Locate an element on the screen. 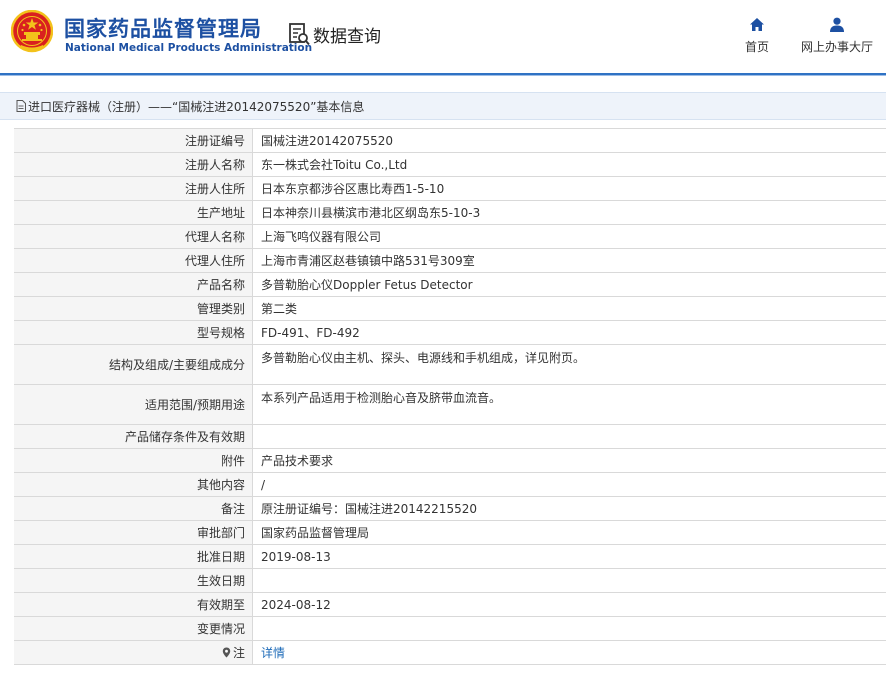  table-row: 产品储存条件及有效期 is located at coordinates (450, 437).